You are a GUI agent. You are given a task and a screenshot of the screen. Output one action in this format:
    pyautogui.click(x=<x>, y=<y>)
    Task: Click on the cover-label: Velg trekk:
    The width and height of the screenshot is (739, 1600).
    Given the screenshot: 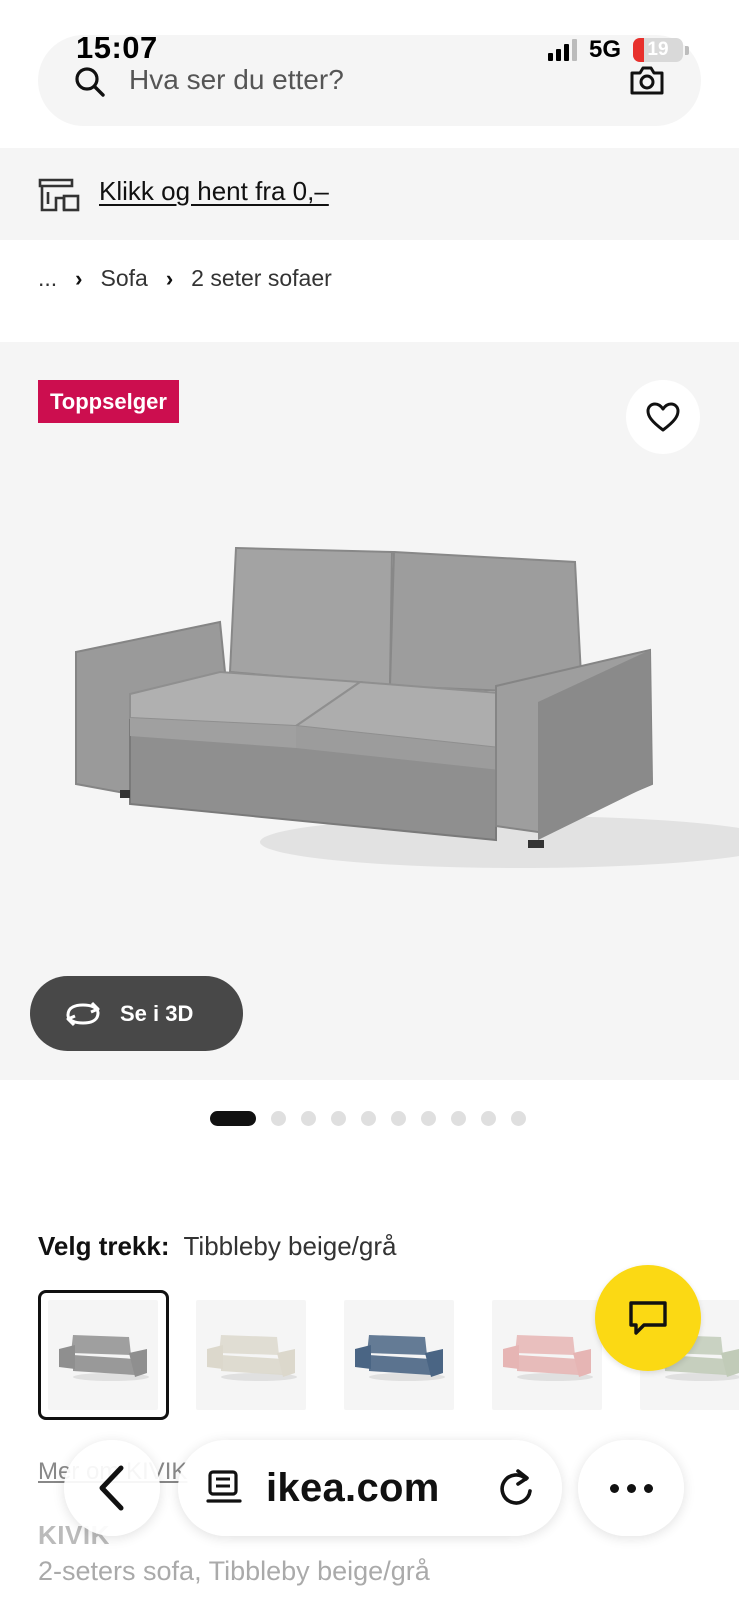 What is the action you would take?
    pyautogui.click(x=104, y=1246)
    